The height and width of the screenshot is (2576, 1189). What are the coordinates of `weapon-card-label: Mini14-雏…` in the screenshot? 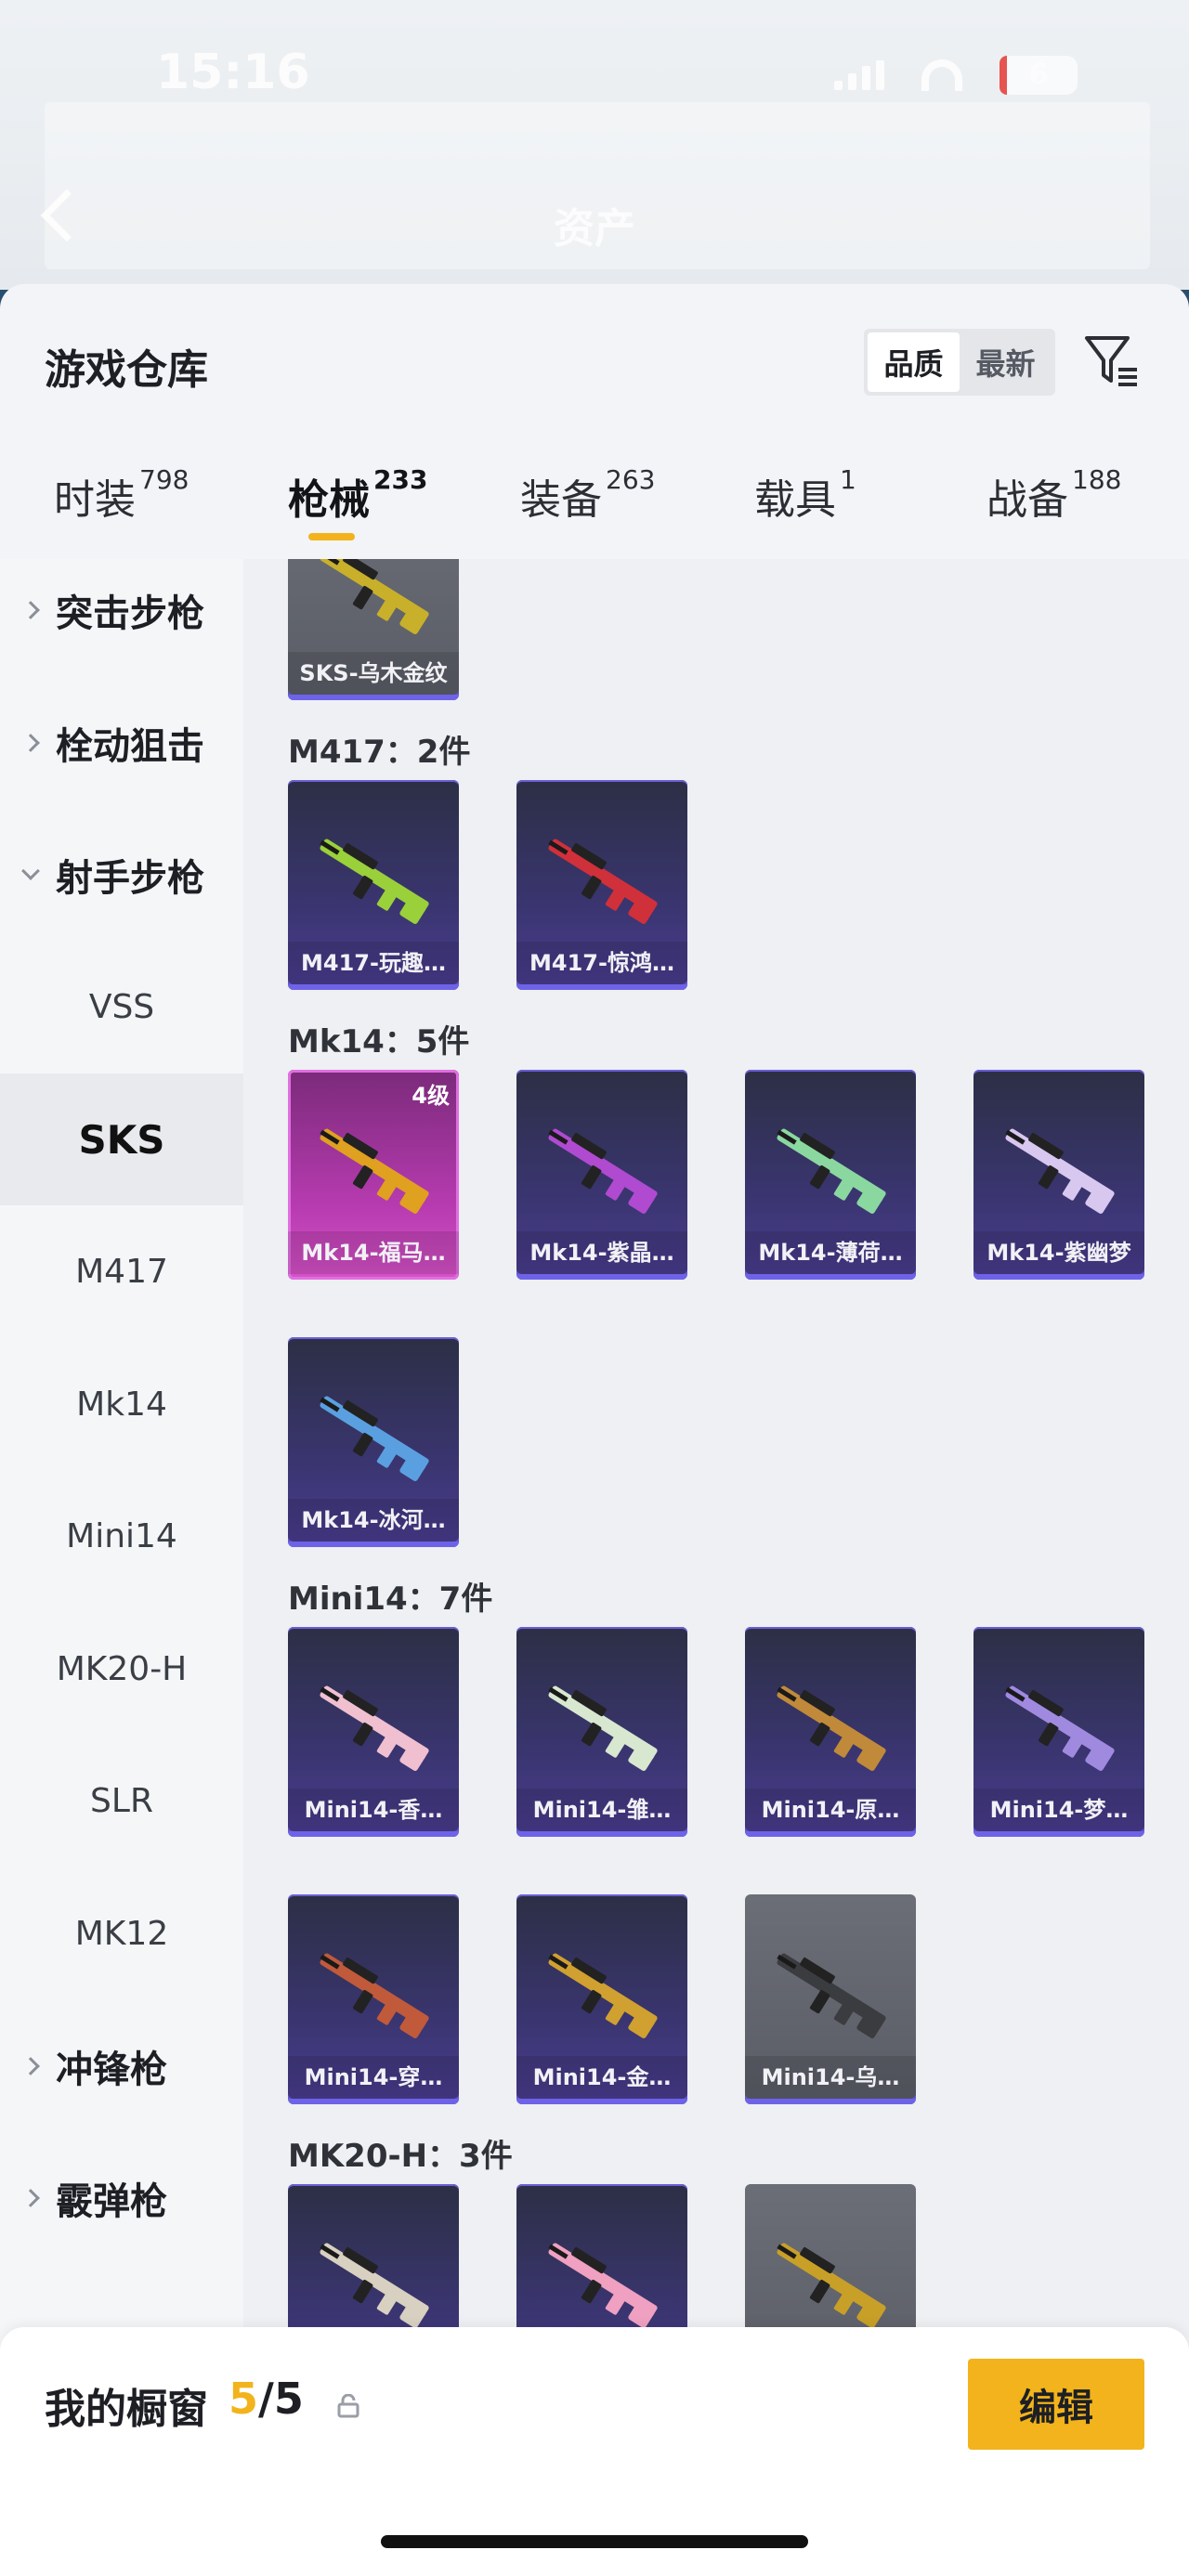 It's located at (601, 1810).